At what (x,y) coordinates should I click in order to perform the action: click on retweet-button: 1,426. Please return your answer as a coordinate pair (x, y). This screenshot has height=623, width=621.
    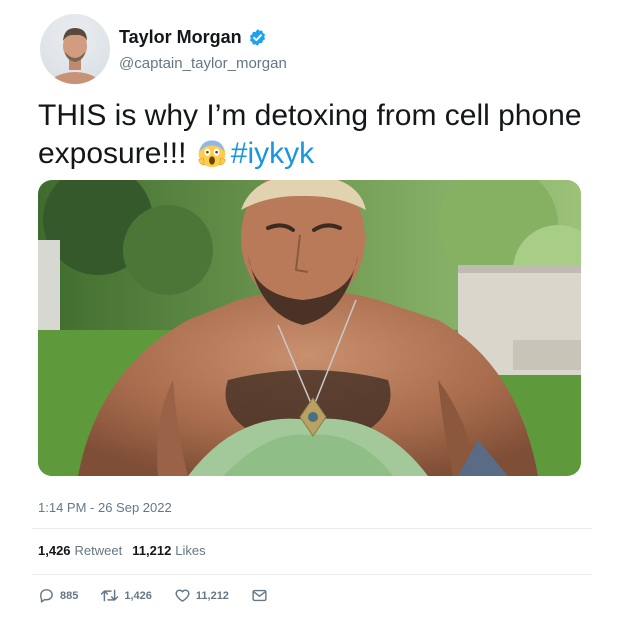
    Looking at the image, I should click on (126, 595).